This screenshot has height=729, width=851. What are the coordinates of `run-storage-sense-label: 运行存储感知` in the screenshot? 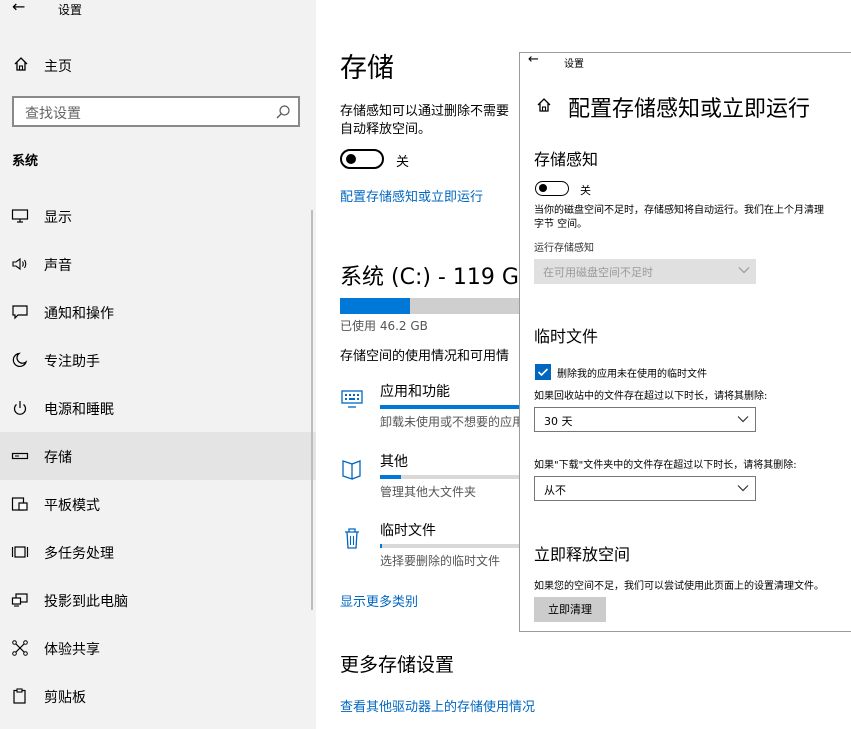 It's located at (564, 248).